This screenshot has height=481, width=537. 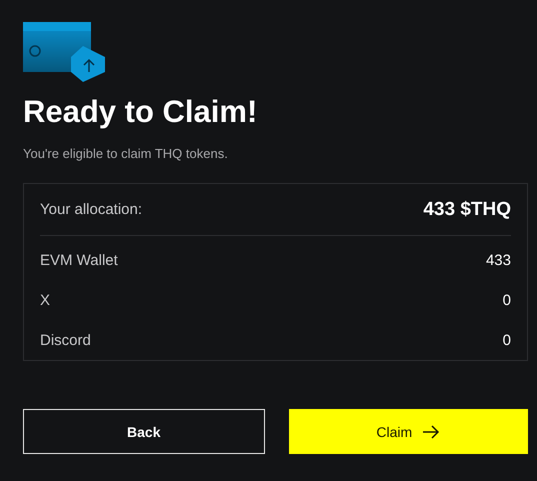 What do you see at coordinates (408, 431) in the screenshot?
I see `claim-button: Claim` at bounding box center [408, 431].